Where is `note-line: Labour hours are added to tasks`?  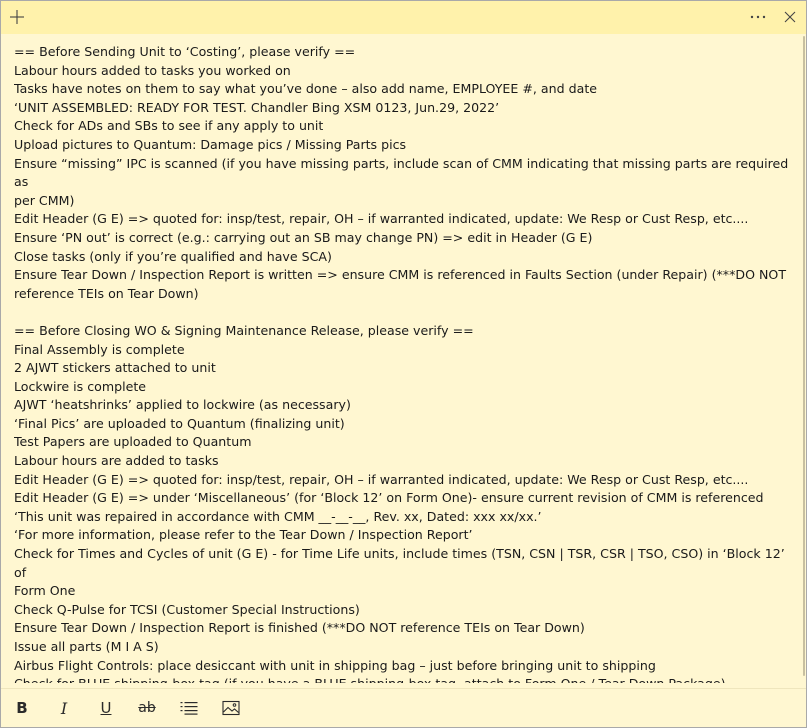
note-line: Labour hours are added to tasks is located at coordinates (116, 461).